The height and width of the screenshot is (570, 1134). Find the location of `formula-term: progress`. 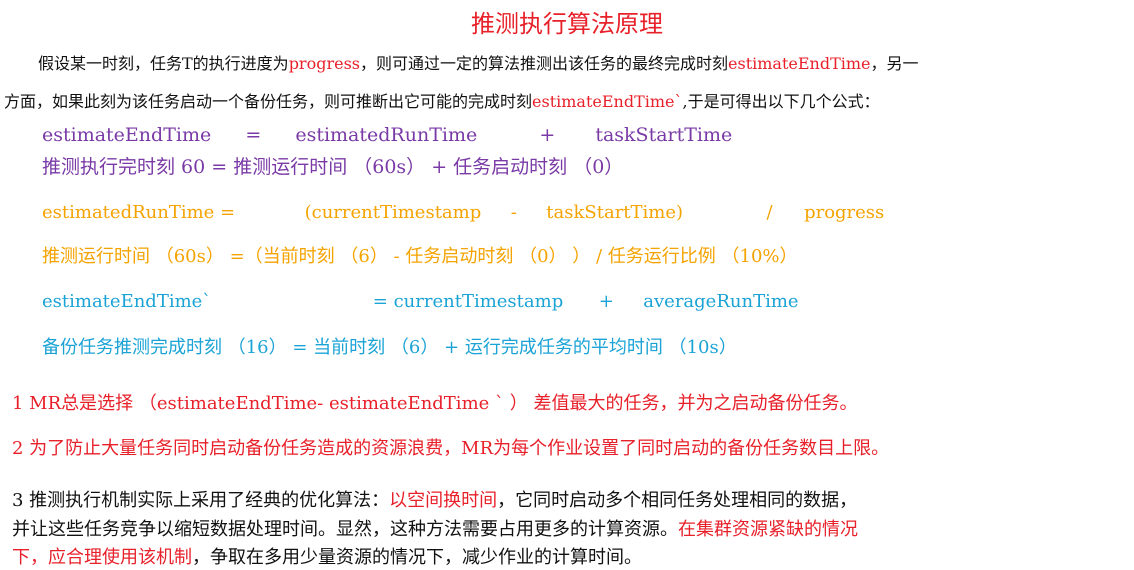

formula-term: progress is located at coordinates (844, 212).